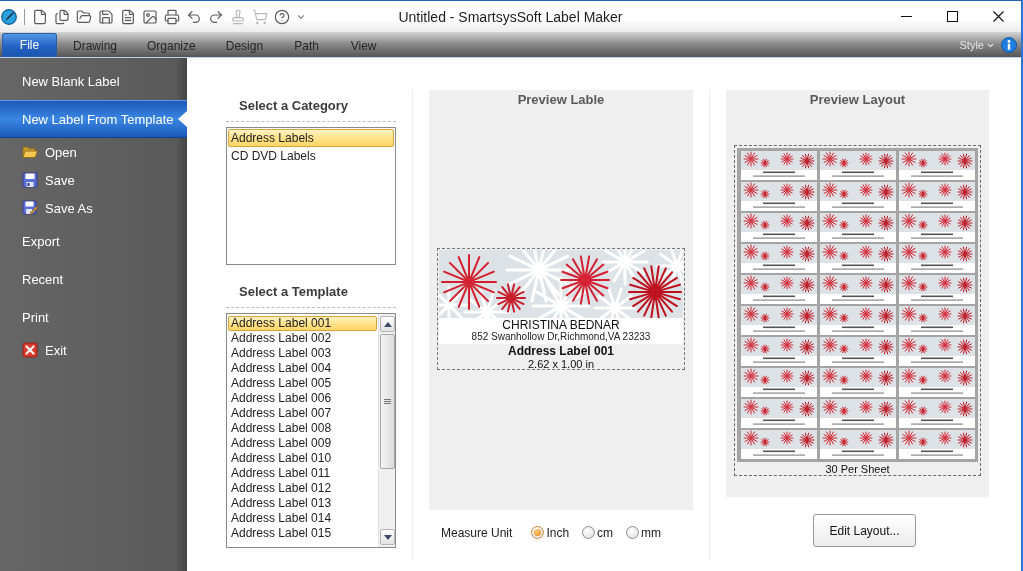  What do you see at coordinates (29, 45) in the screenshot?
I see `ribbon-tab: File` at bounding box center [29, 45].